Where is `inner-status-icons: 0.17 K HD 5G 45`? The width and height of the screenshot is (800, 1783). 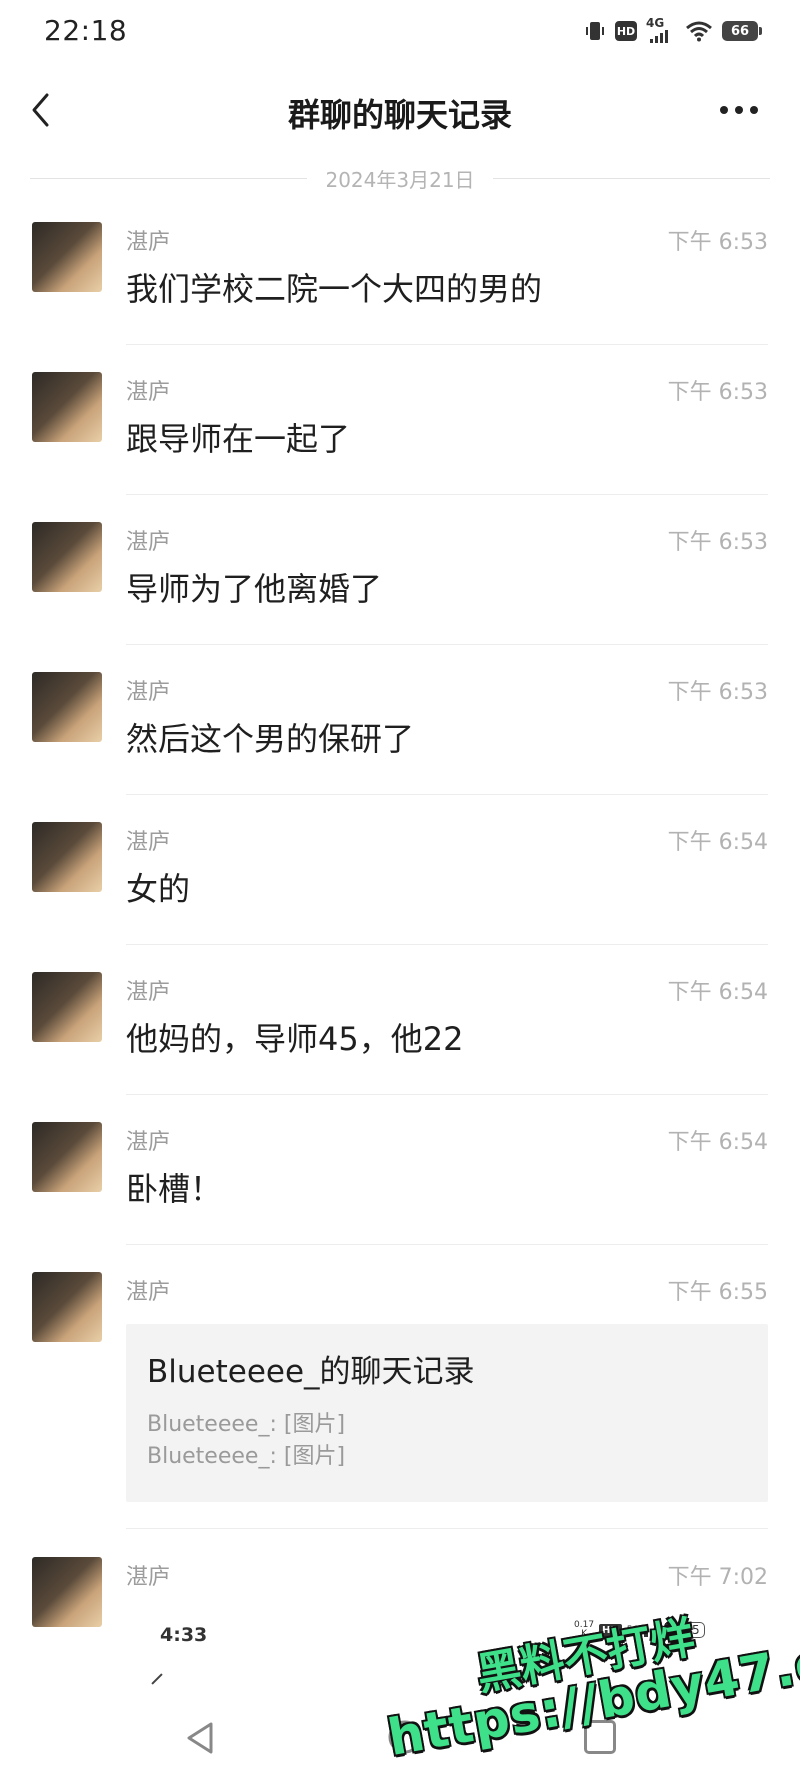 inner-status-icons: 0.17 K HD 5G 45 is located at coordinates (639, 1630).